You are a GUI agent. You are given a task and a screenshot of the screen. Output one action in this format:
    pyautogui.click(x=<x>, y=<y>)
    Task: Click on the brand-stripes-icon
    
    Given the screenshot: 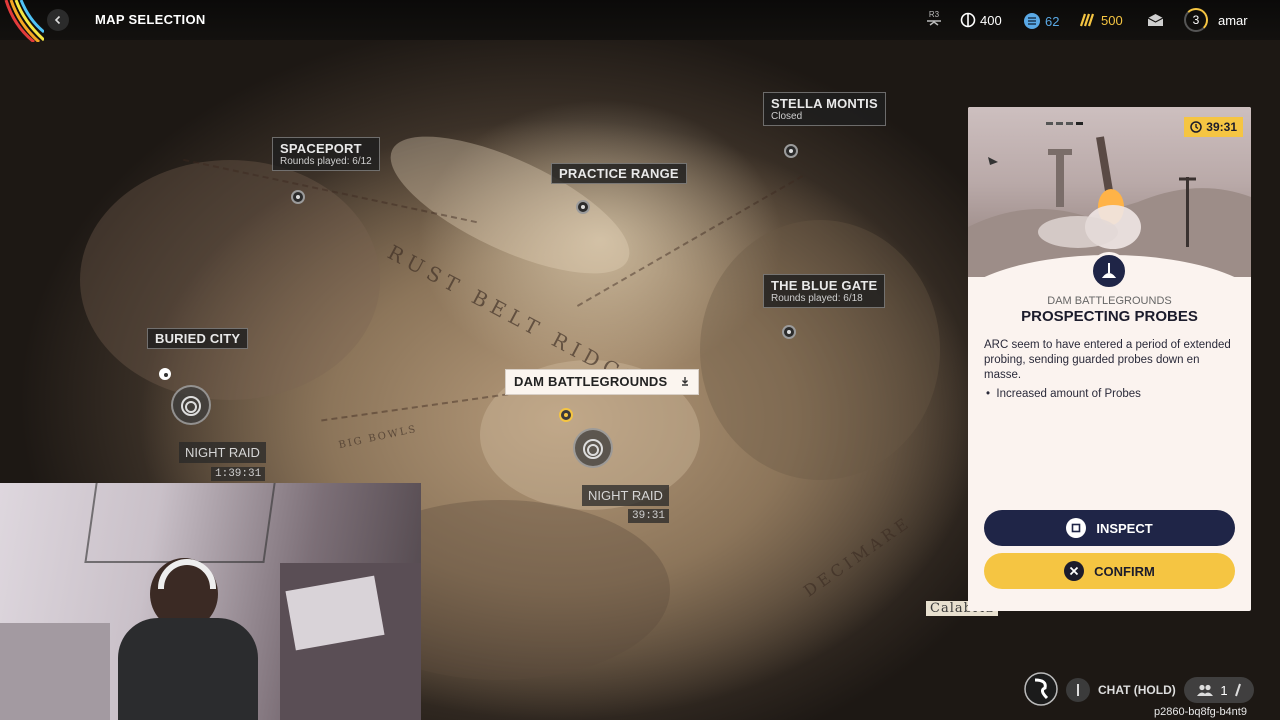 What is the action you would take?
    pyautogui.click(x=24, y=21)
    